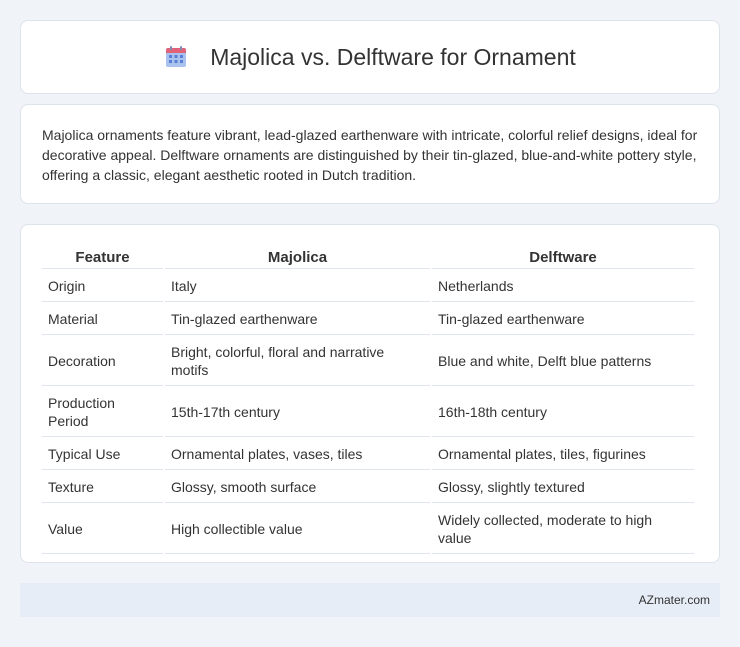 The width and height of the screenshot is (740, 647). Describe the element at coordinates (563, 454) in the screenshot. I see `table-cell-delftware: Ornamental plates, tiles, figurines` at that location.